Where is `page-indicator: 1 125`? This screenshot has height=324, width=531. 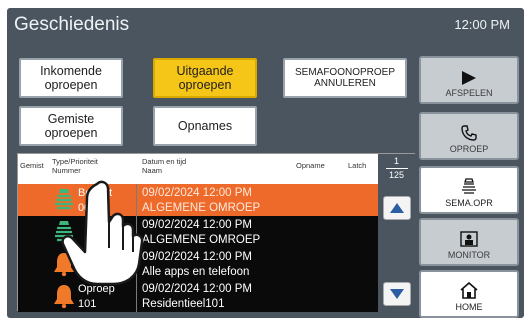
page-indicator: 1 125 is located at coordinates (396, 168).